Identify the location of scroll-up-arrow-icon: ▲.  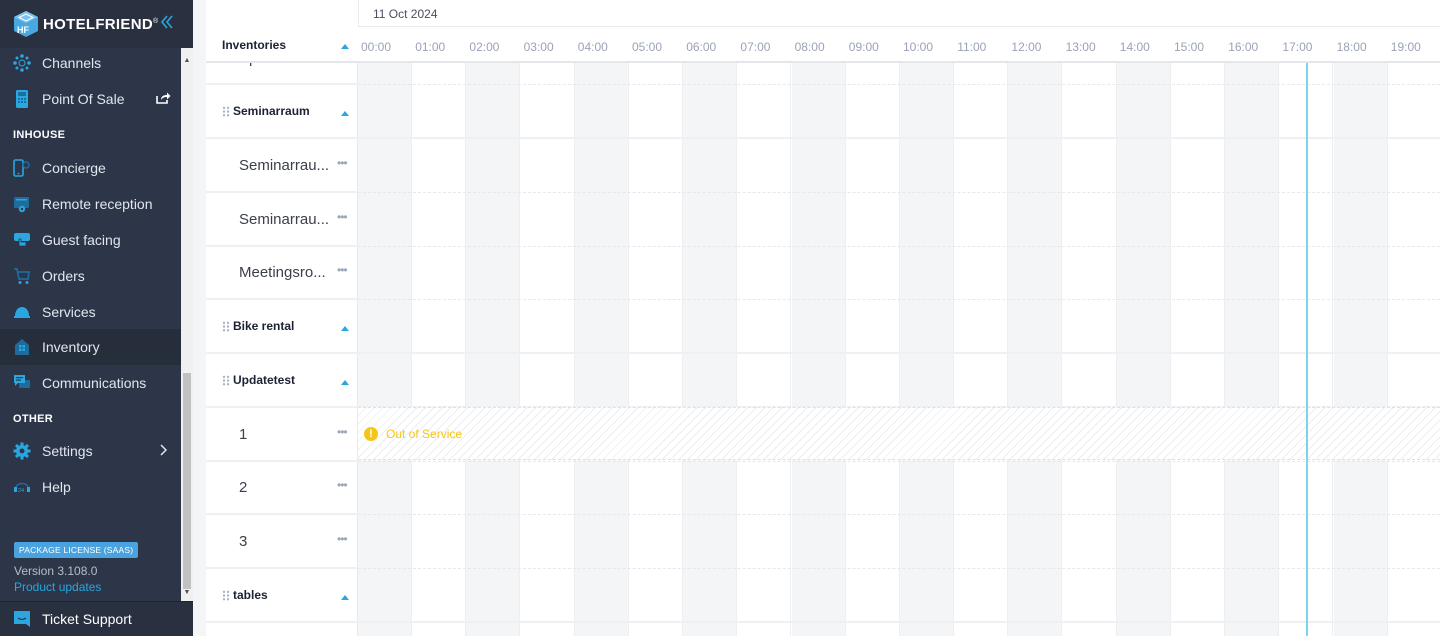
(187, 61).